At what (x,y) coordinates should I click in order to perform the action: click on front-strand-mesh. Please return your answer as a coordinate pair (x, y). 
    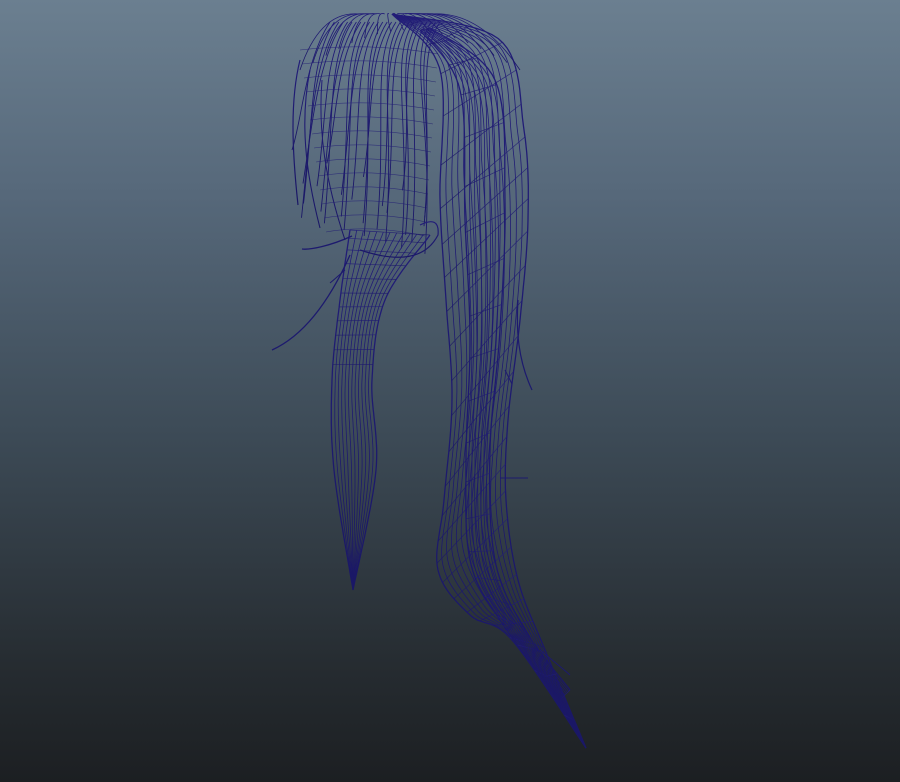
    Looking at the image, I should click on (384, 406).